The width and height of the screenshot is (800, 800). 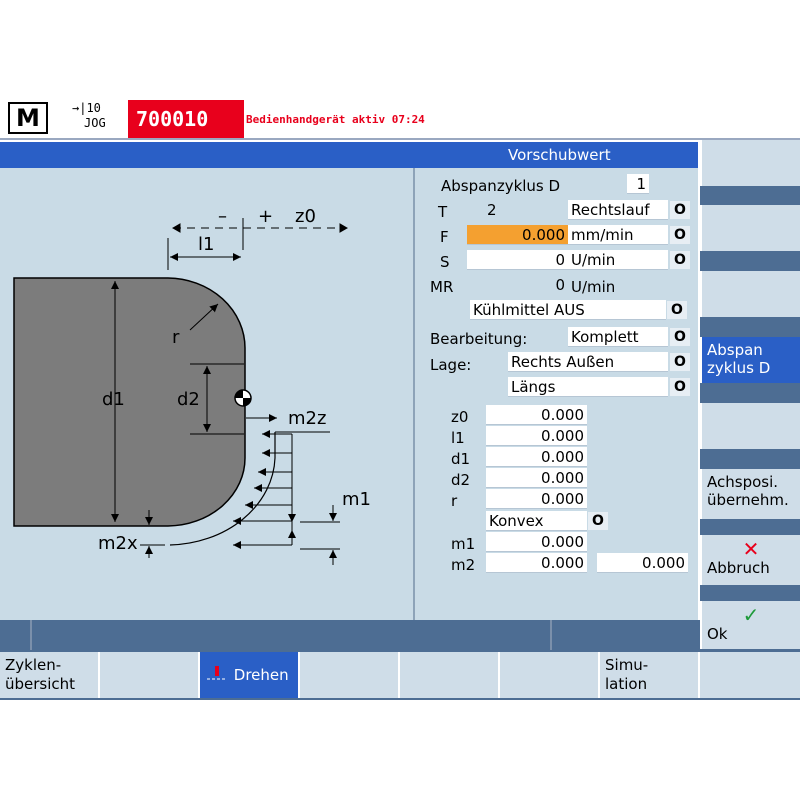 What do you see at coordinates (222, 216) in the screenshot?
I see `label-minus: –` at bounding box center [222, 216].